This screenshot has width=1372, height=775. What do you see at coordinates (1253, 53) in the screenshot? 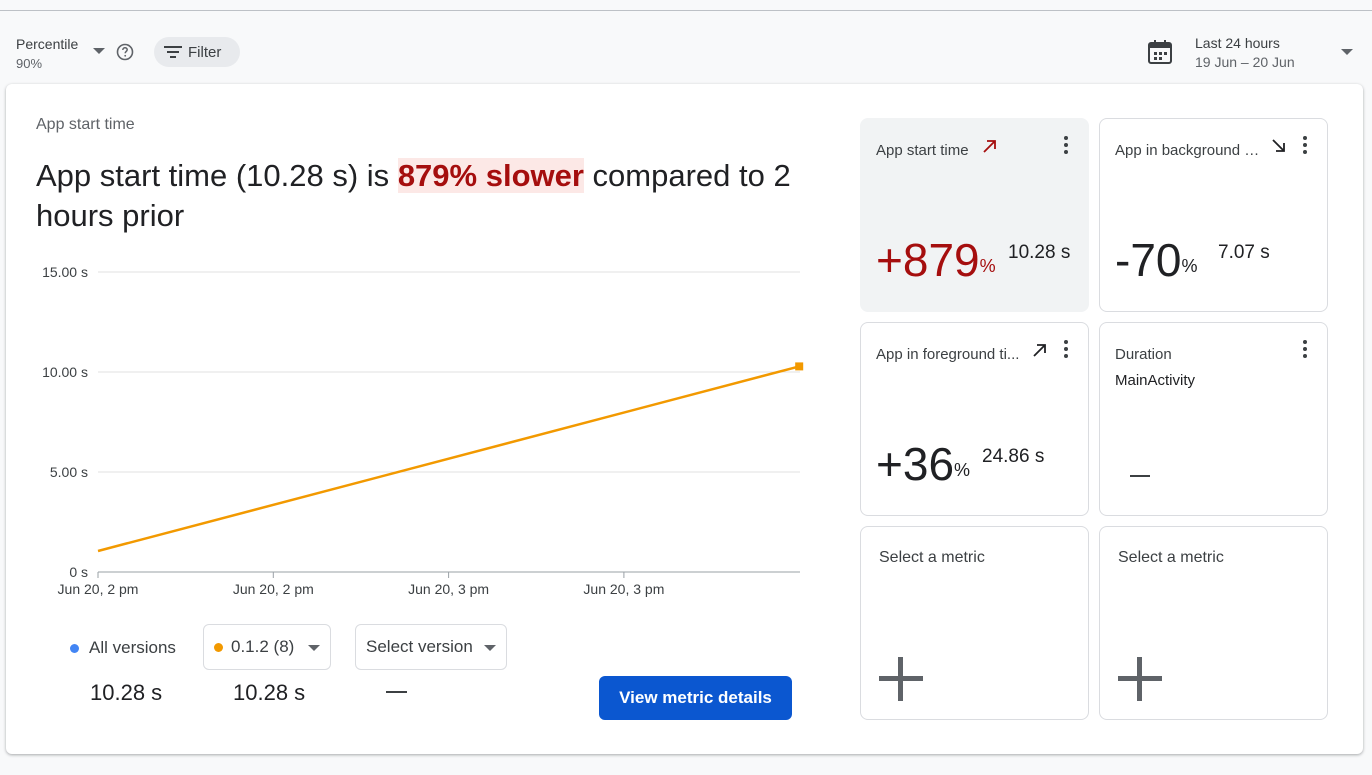
I see `date-range-dropdown: Last 24 hours 19 Jun – 20 Jun` at bounding box center [1253, 53].